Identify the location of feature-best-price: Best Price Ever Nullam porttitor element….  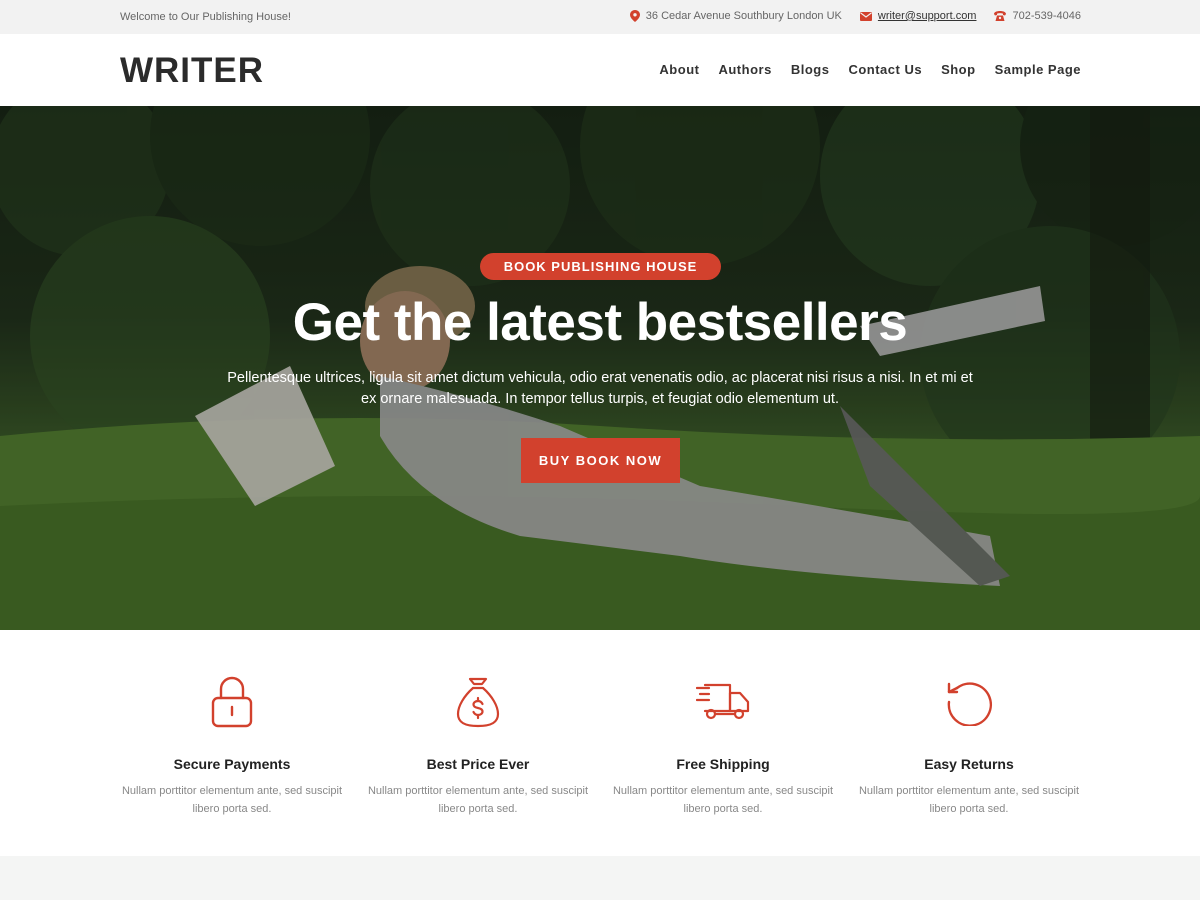
(478, 747).